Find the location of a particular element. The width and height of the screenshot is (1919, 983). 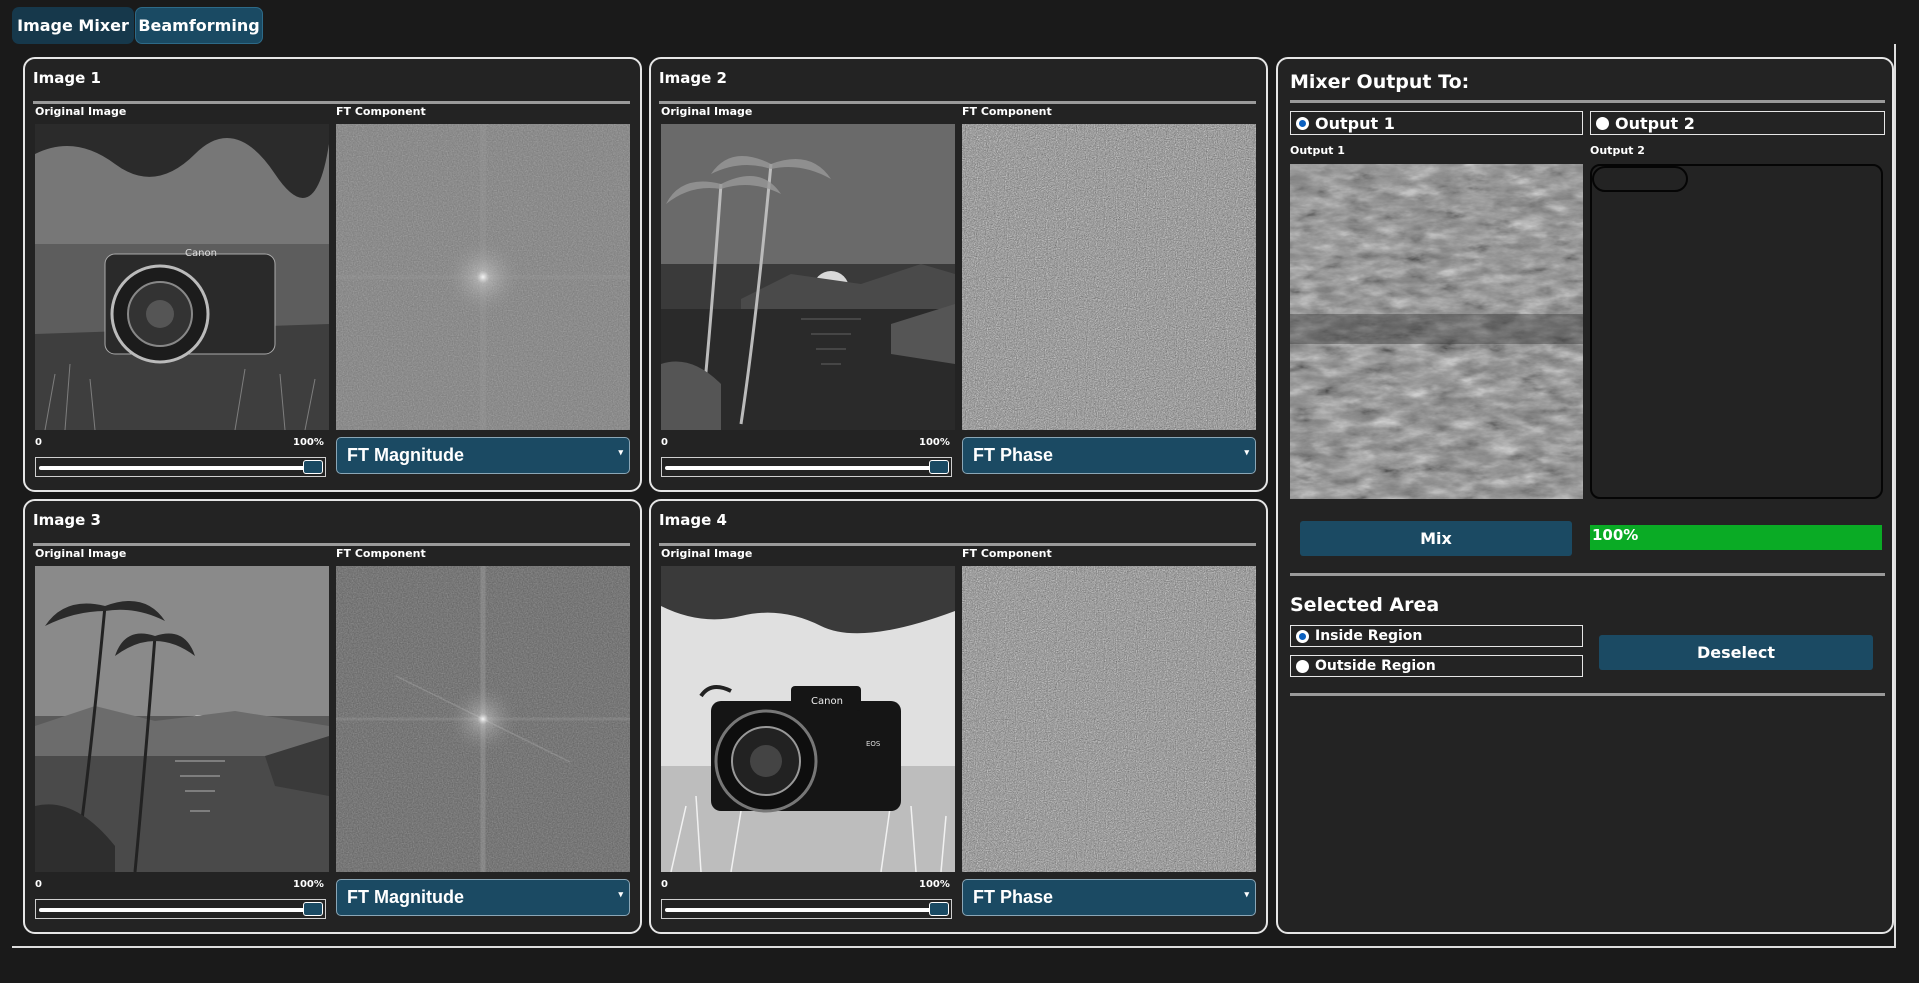

output-2-radio: Output 2 is located at coordinates (1737, 123).